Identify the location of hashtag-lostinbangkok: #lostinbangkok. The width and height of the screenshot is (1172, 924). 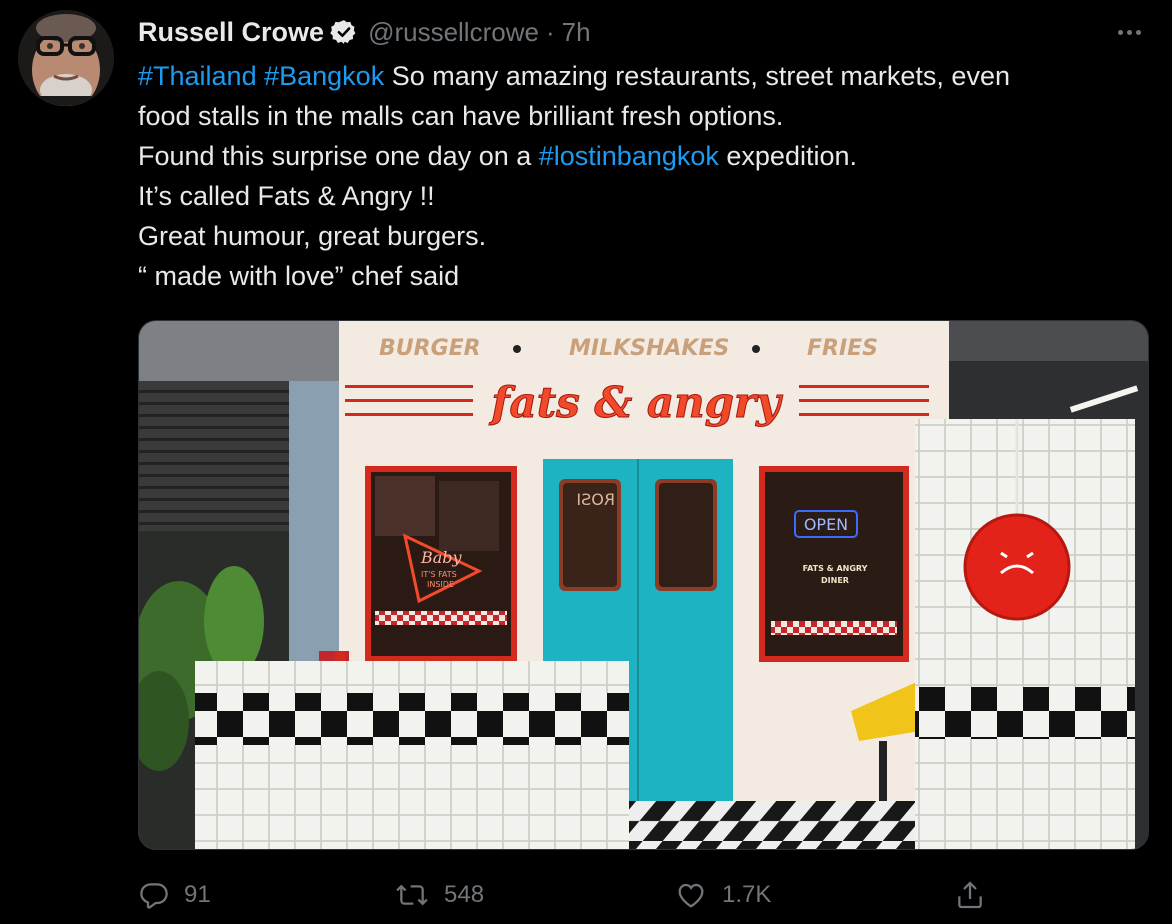
(629, 156).